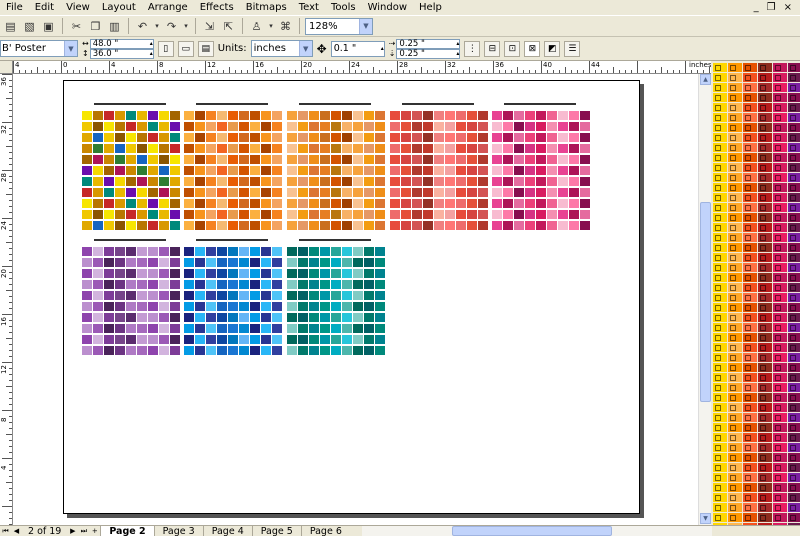 The height and width of the screenshot is (536, 800). I want to click on color-chart-block, so click(233, 299).